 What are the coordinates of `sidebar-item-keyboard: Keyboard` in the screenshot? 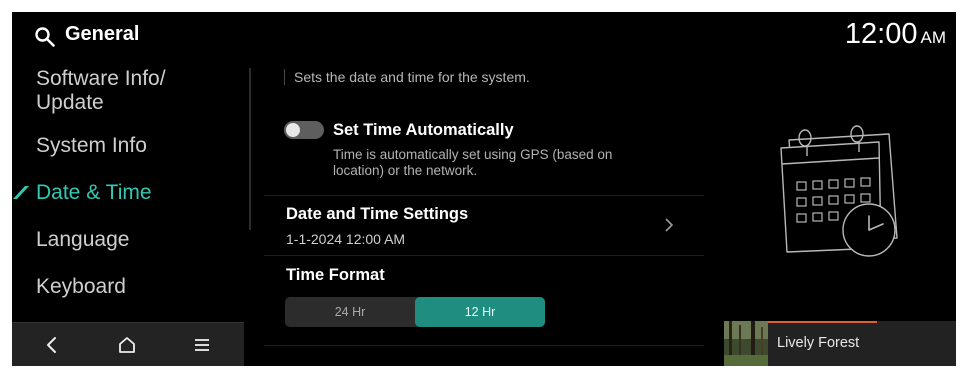 It's located at (136, 287).